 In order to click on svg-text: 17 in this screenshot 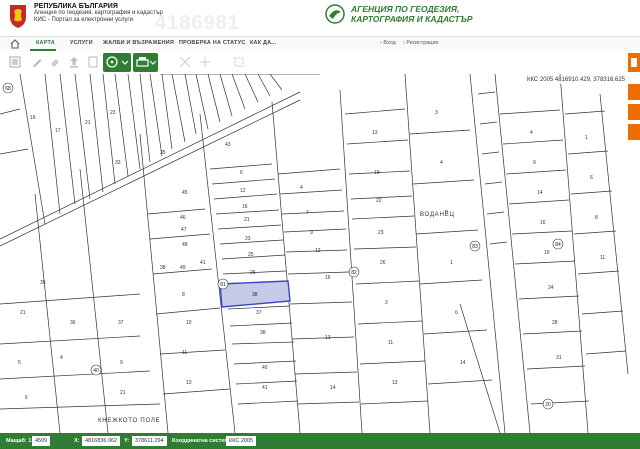, I will do `click(58, 131)`.